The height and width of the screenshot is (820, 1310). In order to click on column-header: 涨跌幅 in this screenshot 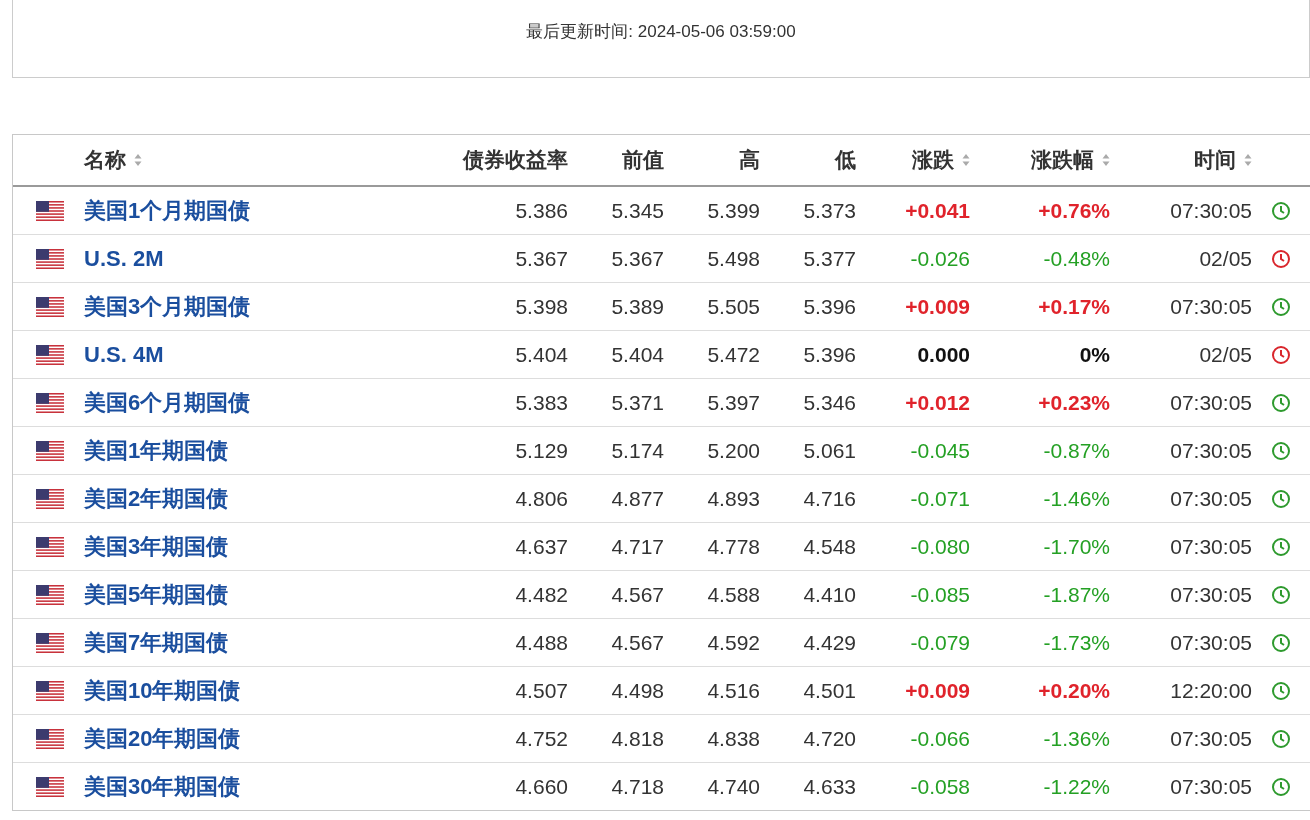, I will do `click(1070, 160)`.